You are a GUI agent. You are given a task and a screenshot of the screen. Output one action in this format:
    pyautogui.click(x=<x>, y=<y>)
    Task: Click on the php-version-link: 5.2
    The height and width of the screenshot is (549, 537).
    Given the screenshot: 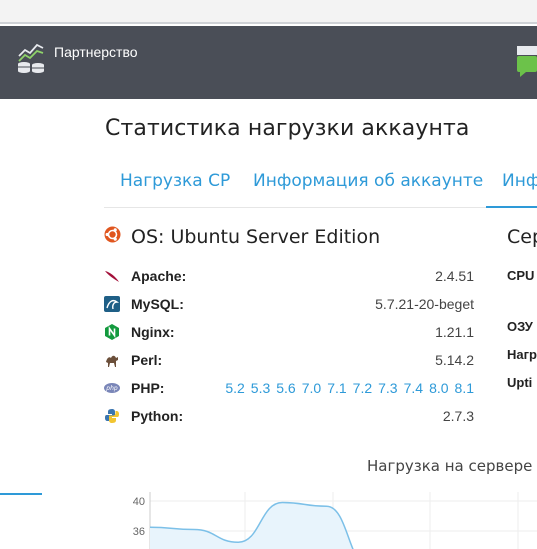 What is the action you would take?
    pyautogui.click(x=234, y=388)
    